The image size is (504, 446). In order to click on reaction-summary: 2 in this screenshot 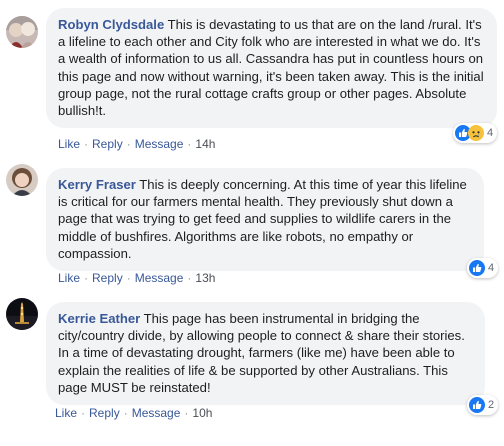, I will do `click(483, 405)`.